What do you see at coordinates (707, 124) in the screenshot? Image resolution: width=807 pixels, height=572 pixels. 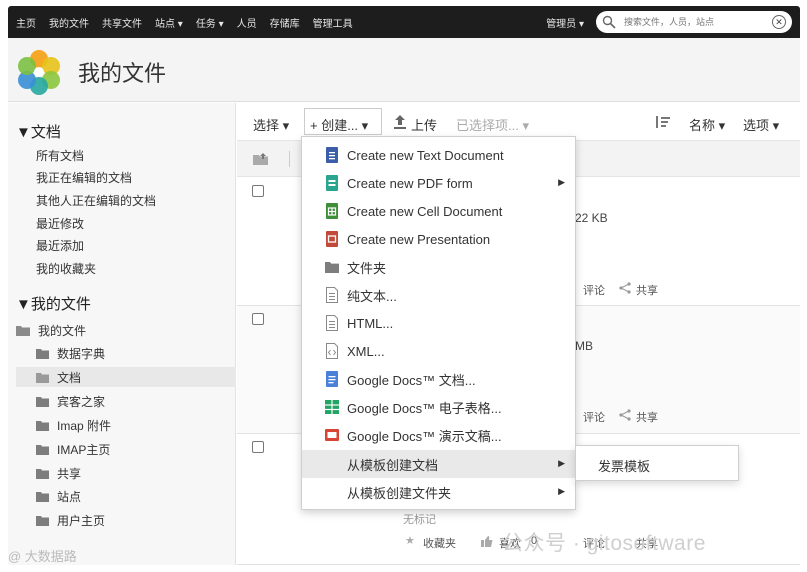 I see `sort-by-name-menu: 名称 ▾` at bounding box center [707, 124].